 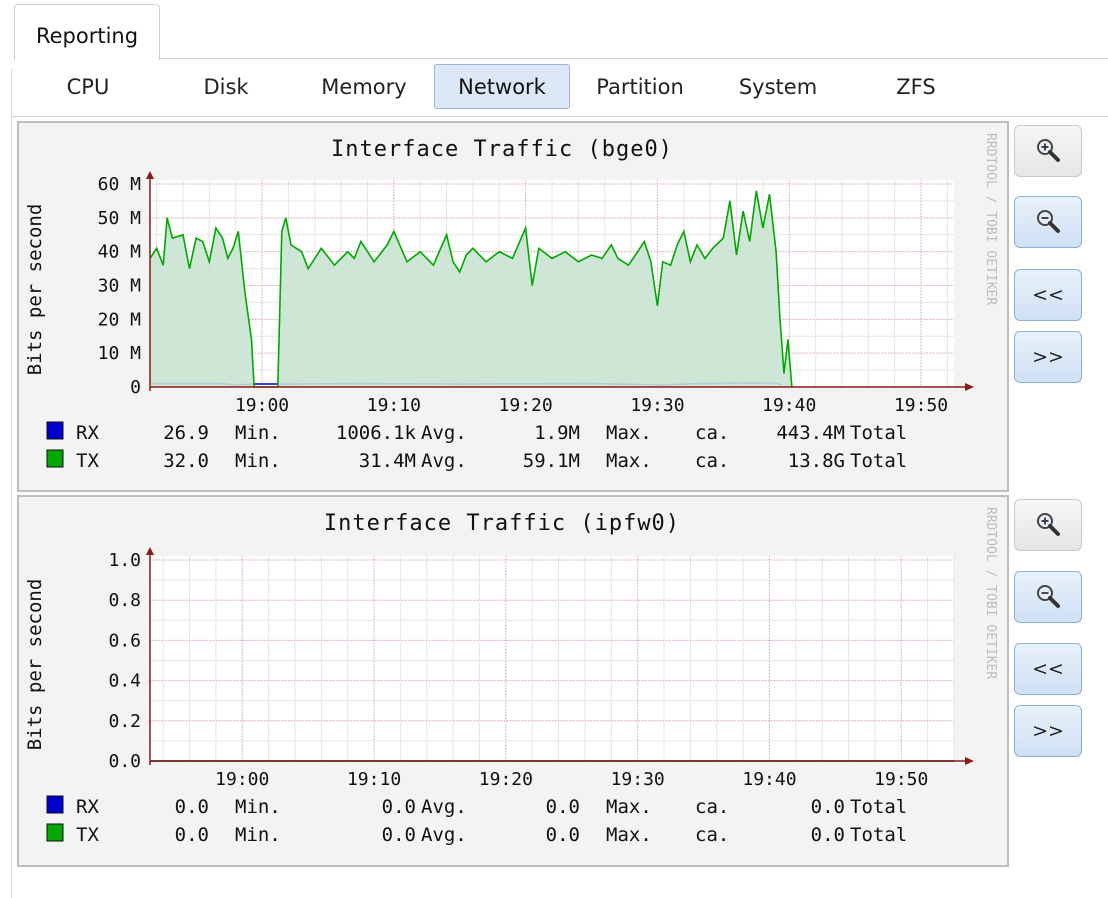 I want to click on y-tick-label: 10 M, so click(x=120, y=353).